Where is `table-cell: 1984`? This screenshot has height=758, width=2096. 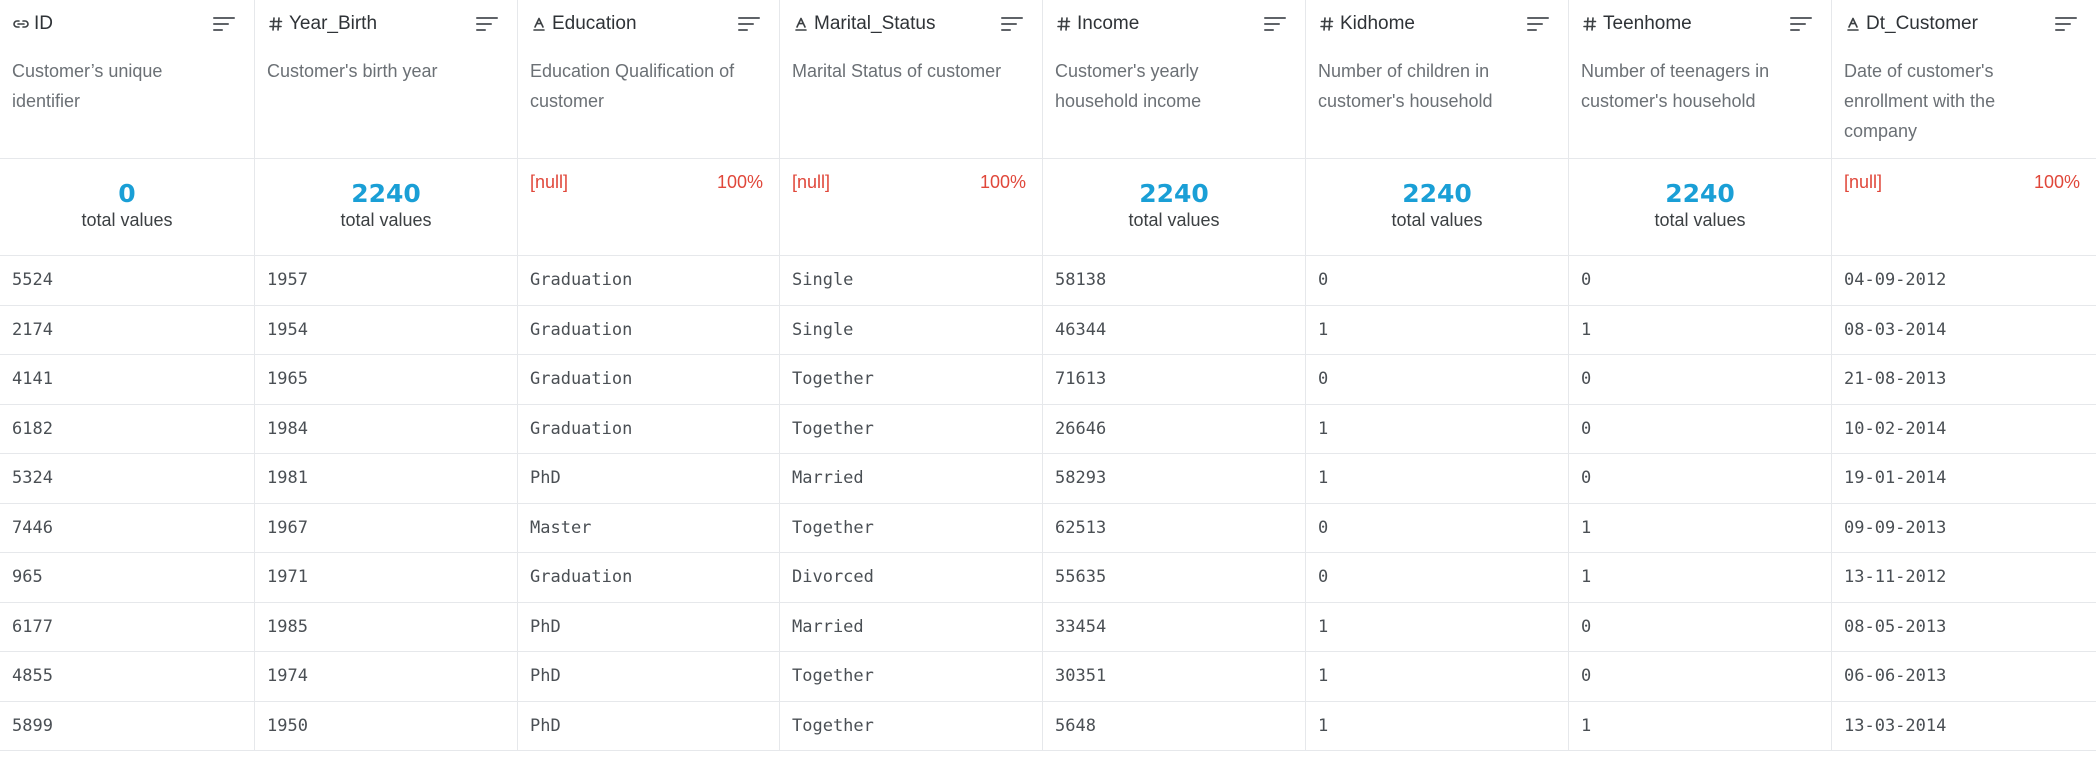 table-cell: 1984 is located at coordinates (386, 429).